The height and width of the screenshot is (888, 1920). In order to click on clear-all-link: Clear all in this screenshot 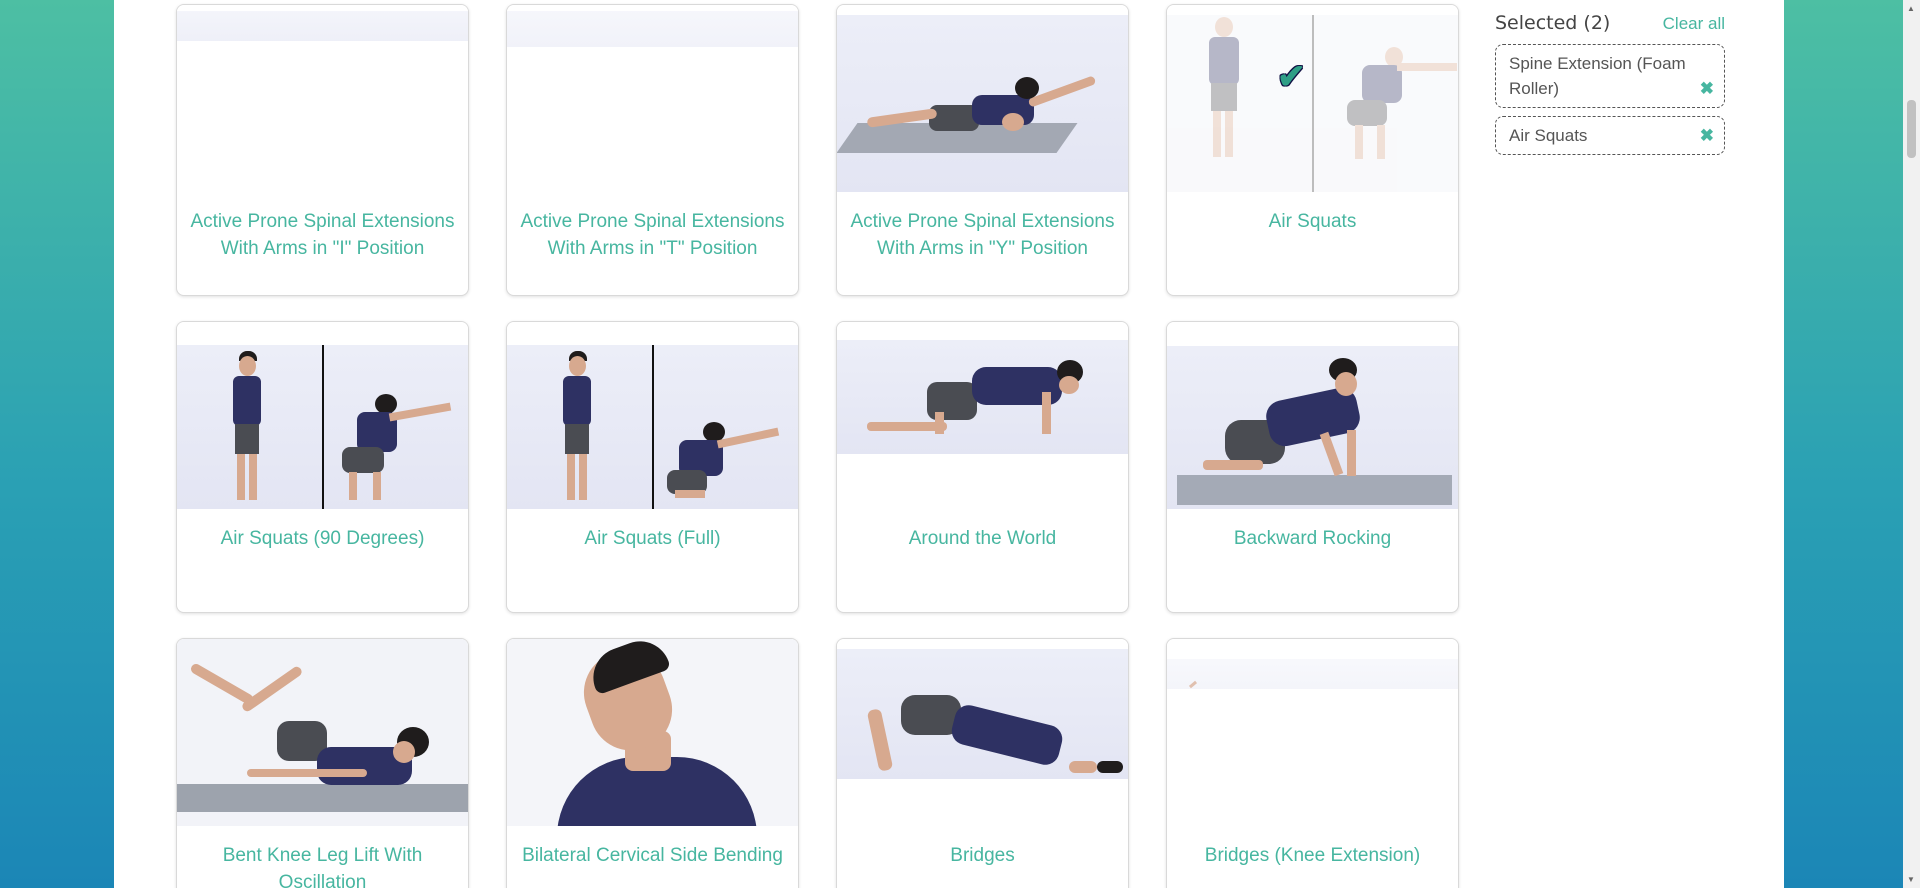, I will do `click(1694, 24)`.